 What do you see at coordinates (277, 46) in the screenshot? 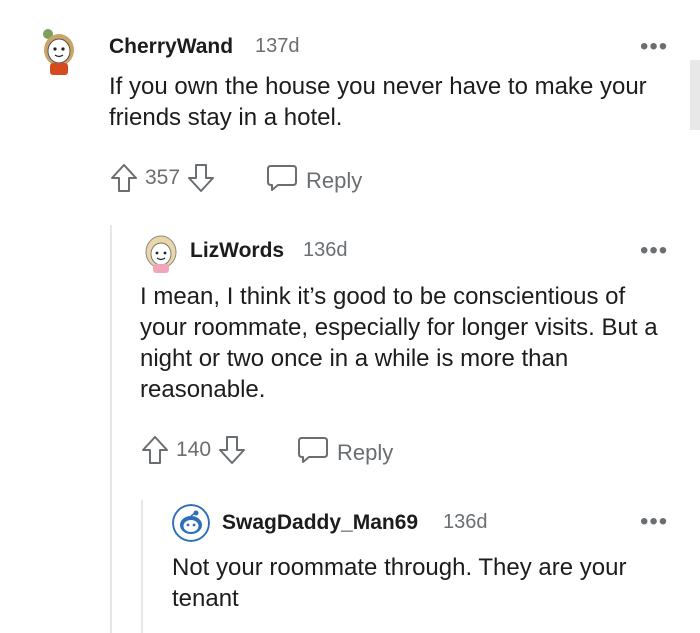
I see `timestamp: 137d` at bounding box center [277, 46].